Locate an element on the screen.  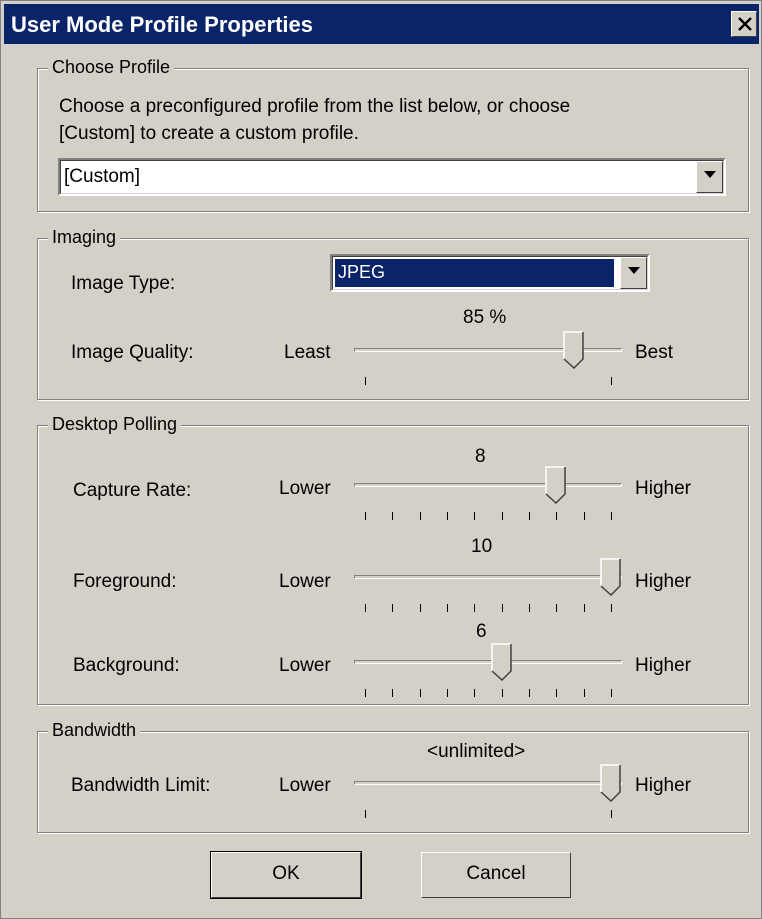
profile-dropdown-button is located at coordinates (709, 177).